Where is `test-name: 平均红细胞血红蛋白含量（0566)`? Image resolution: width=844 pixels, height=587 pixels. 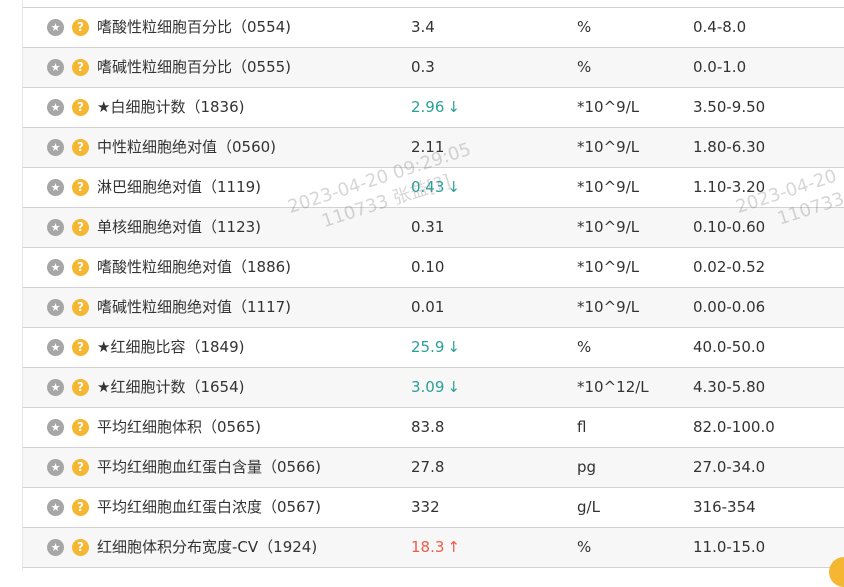 test-name: 平均红细胞血红蛋白含量（0566) is located at coordinates (209, 467).